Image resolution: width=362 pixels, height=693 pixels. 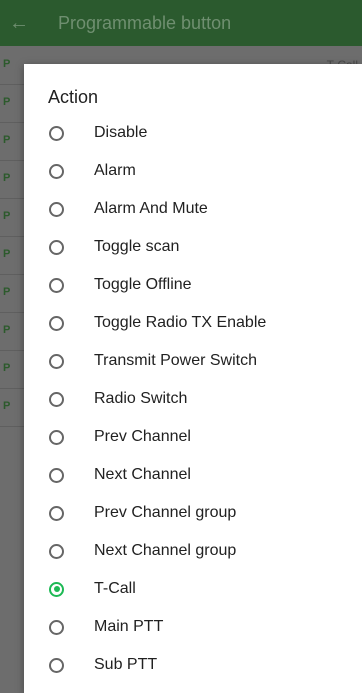 What do you see at coordinates (143, 284) in the screenshot?
I see `option-label: Toggle Offline` at bounding box center [143, 284].